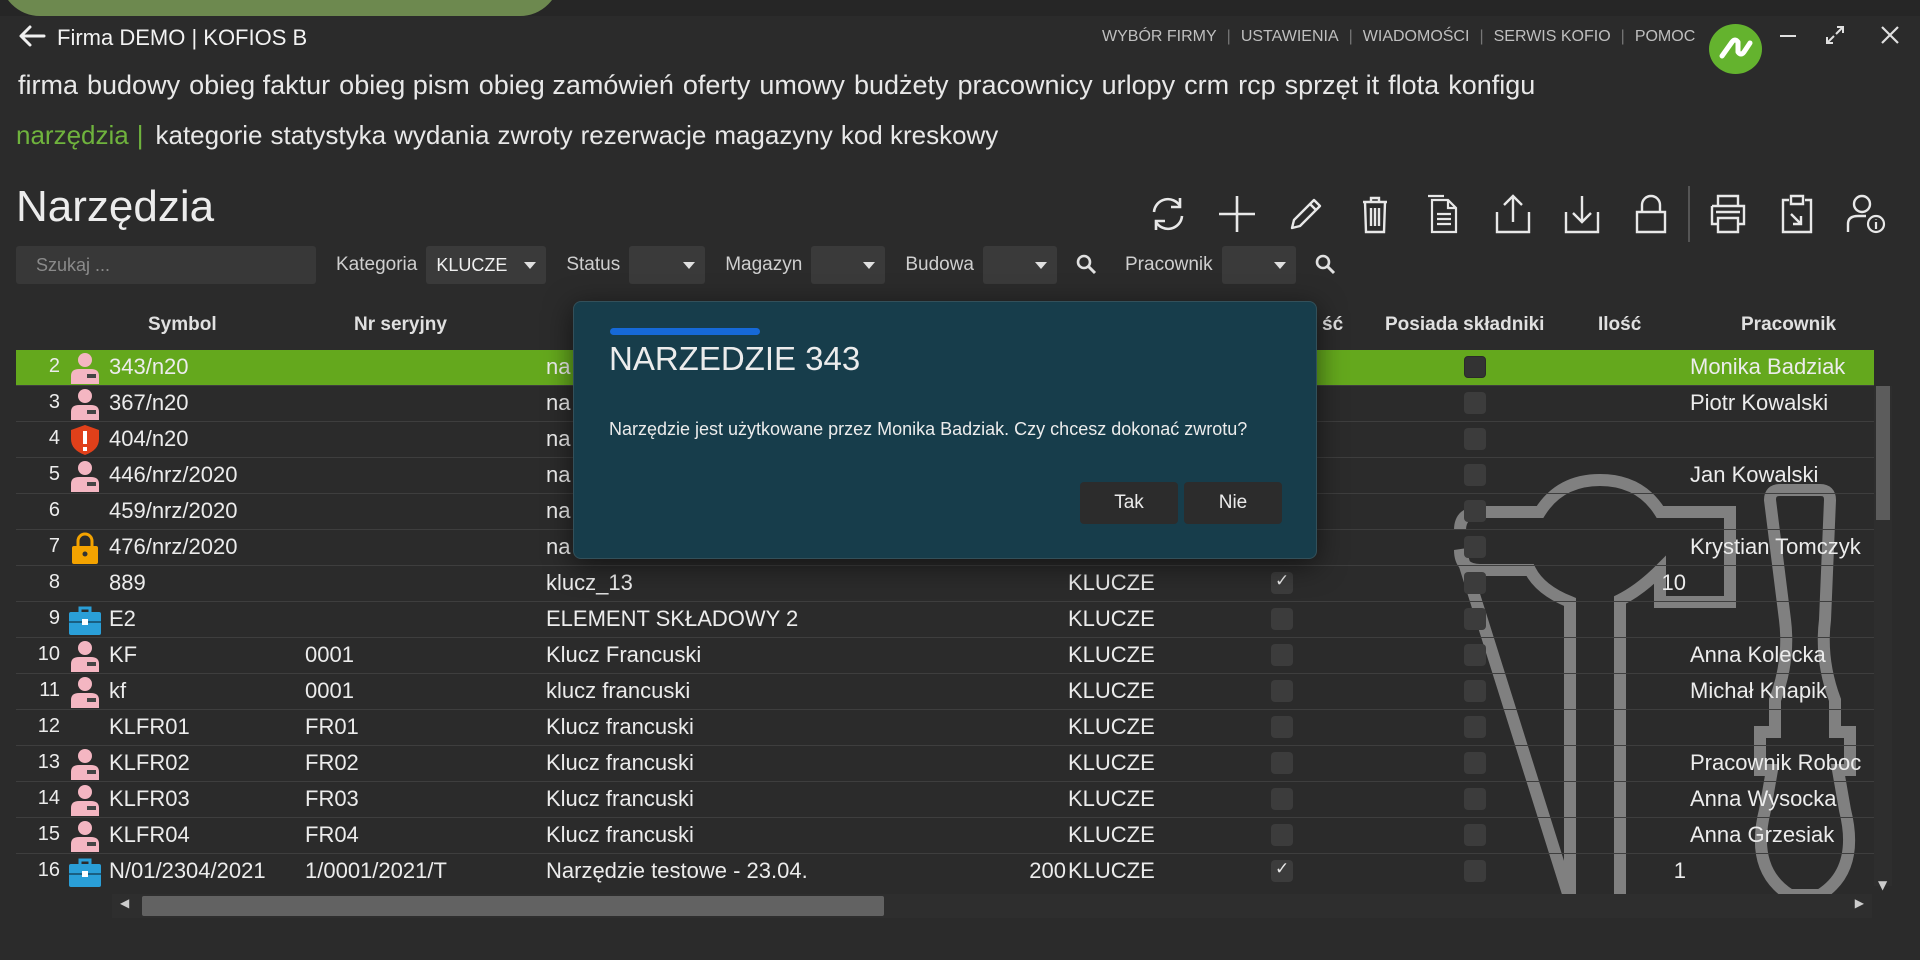 The width and height of the screenshot is (1920, 960). I want to click on module-nav-item: flota, so click(1413, 85).